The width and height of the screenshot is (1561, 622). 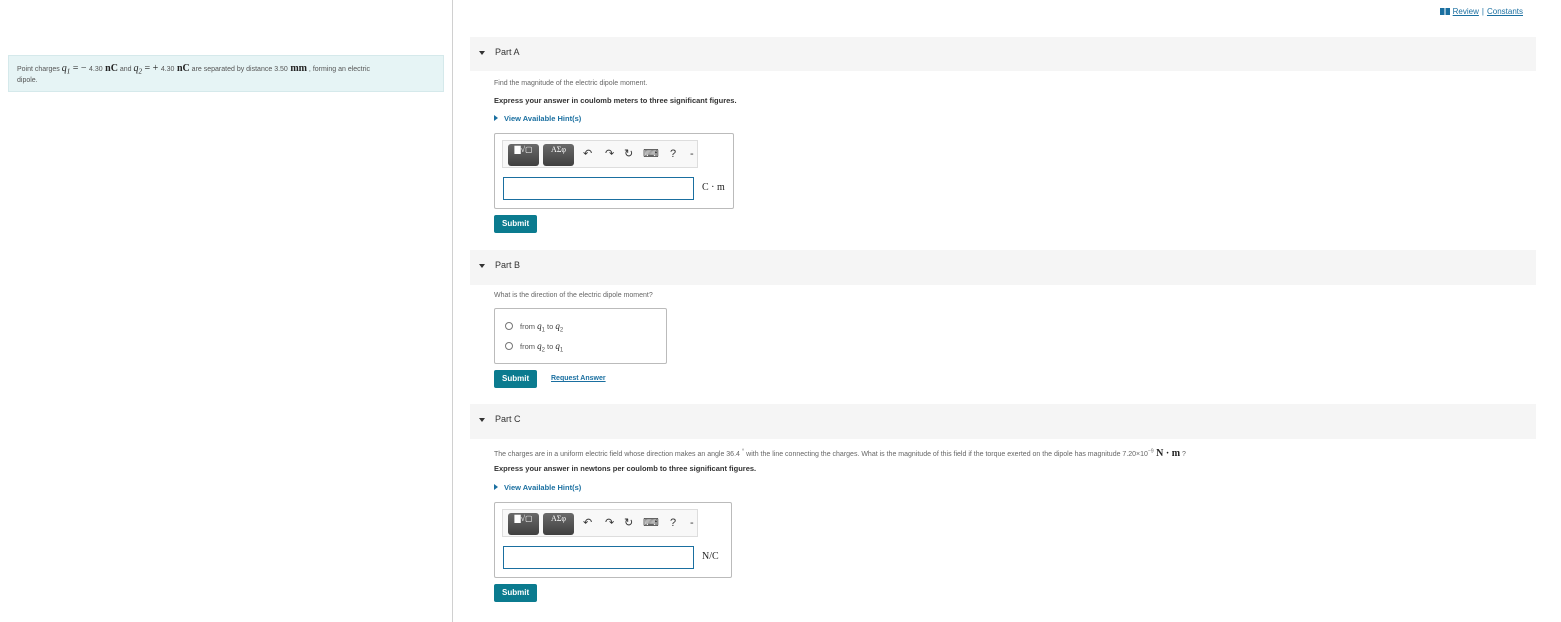 What do you see at coordinates (27, 81) in the screenshot?
I see `problem-text: dipole.` at bounding box center [27, 81].